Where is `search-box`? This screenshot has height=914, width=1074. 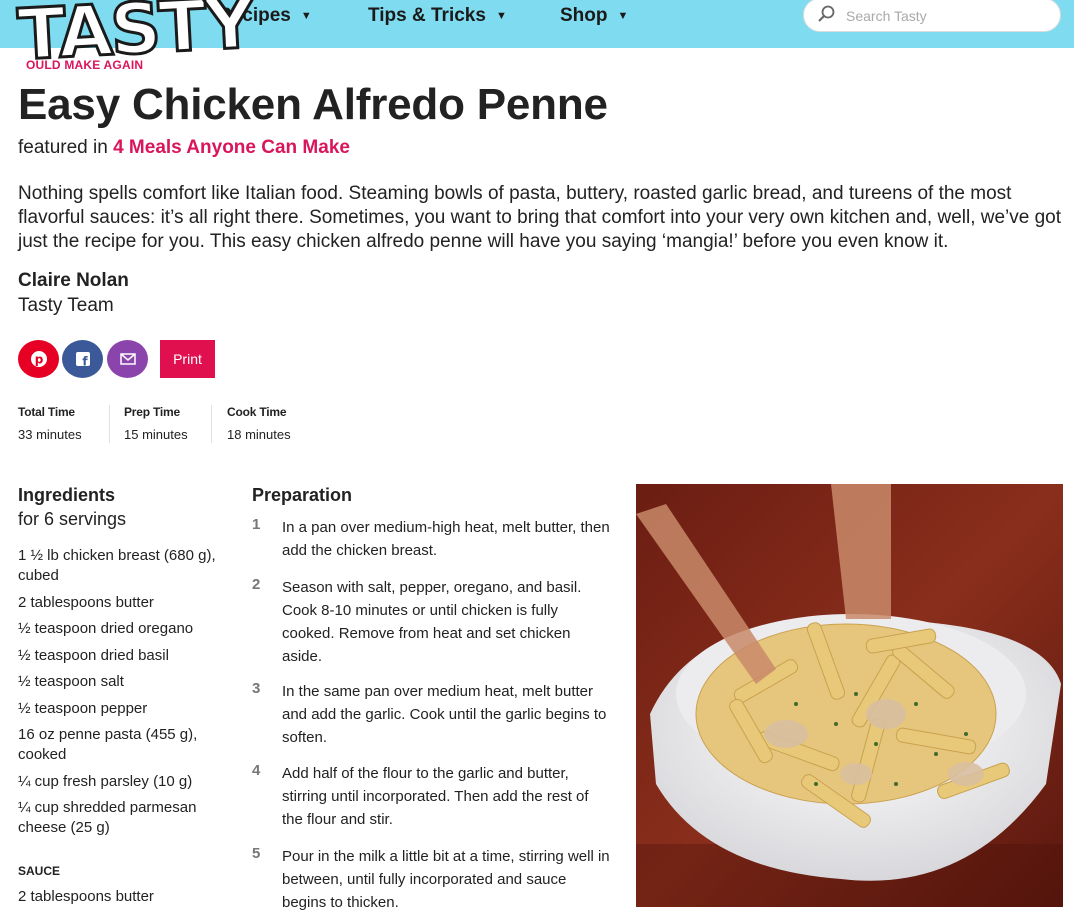 search-box is located at coordinates (932, 16).